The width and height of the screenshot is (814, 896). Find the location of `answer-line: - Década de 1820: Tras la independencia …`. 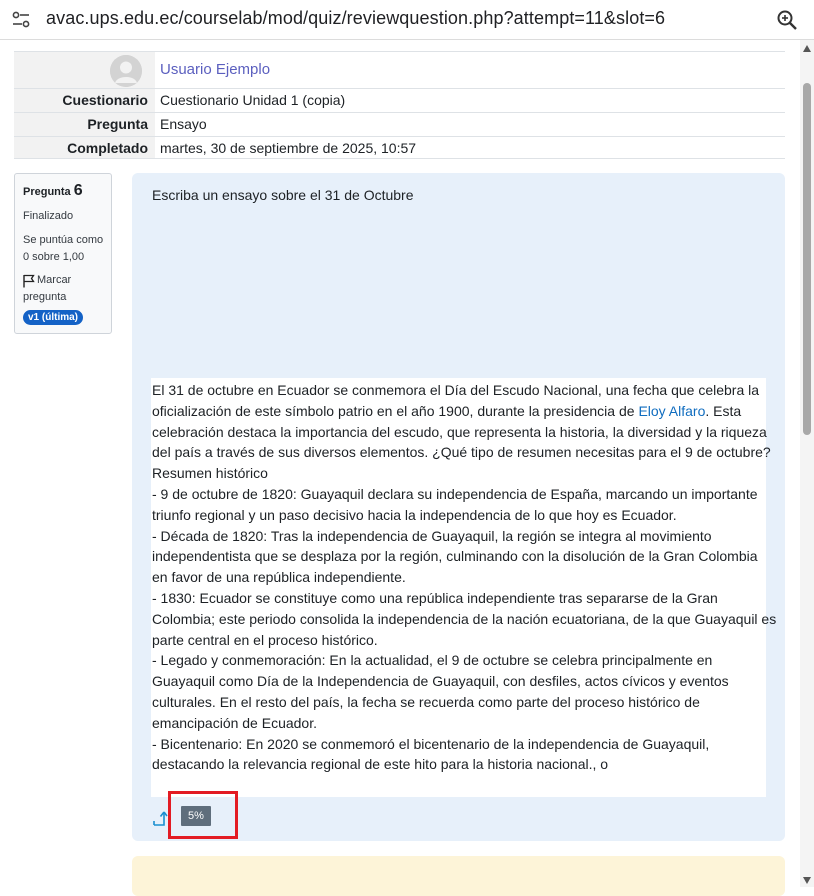

answer-line: - Década de 1820: Tras la independencia … is located at coordinates (432, 535).